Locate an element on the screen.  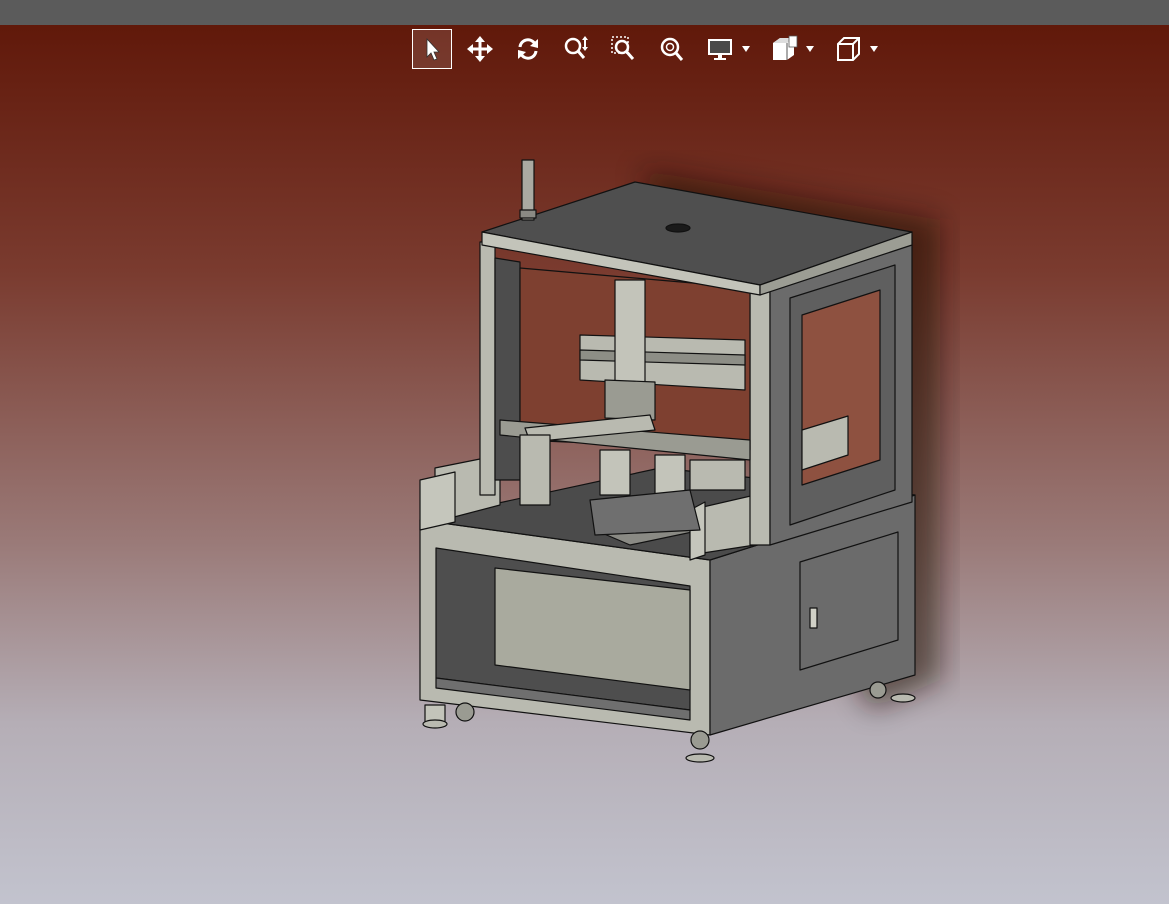
pan-tool-button is located at coordinates (480, 49).